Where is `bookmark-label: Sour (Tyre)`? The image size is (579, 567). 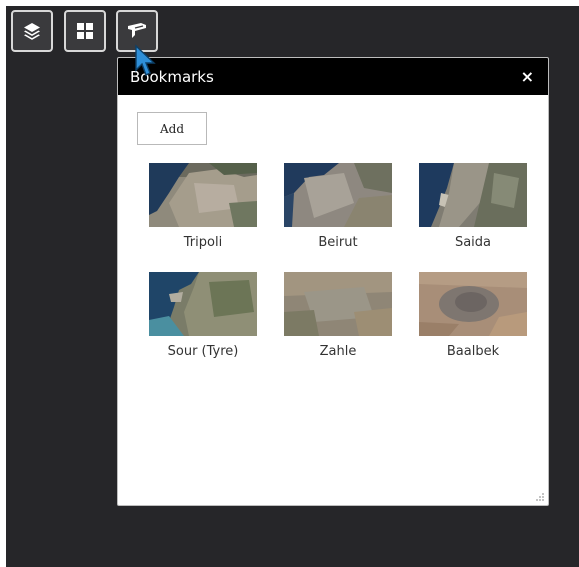 bookmark-label: Sour (Tyre) is located at coordinates (203, 351).